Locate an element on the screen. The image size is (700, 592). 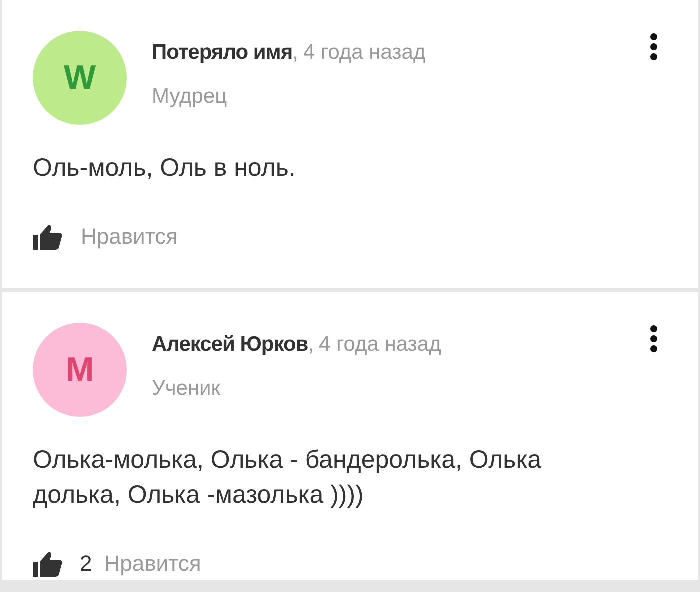
avatar: W is located at coordinates (80, 78).